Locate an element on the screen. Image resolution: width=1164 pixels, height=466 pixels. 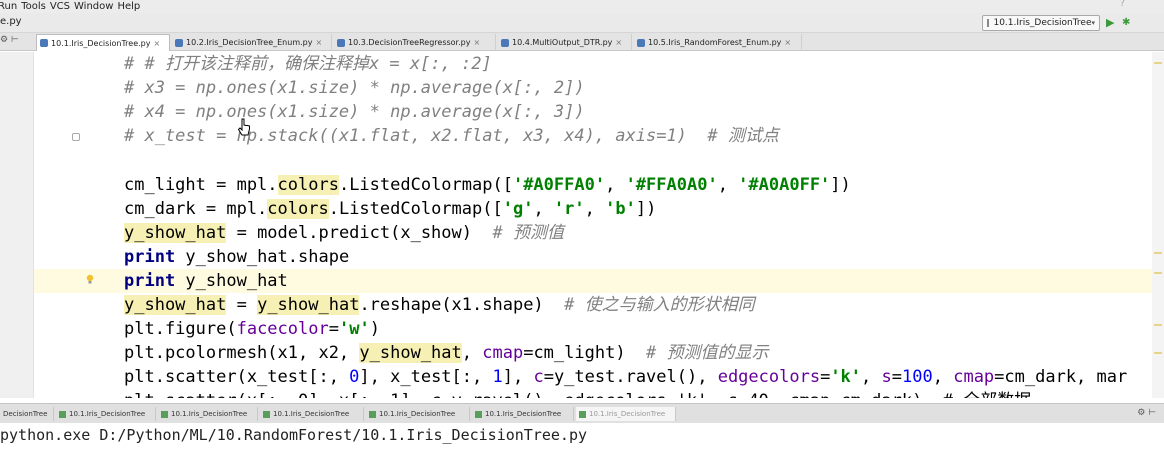
code-line-print-hat: print y_show_hat is located at coordinates (206, 281).